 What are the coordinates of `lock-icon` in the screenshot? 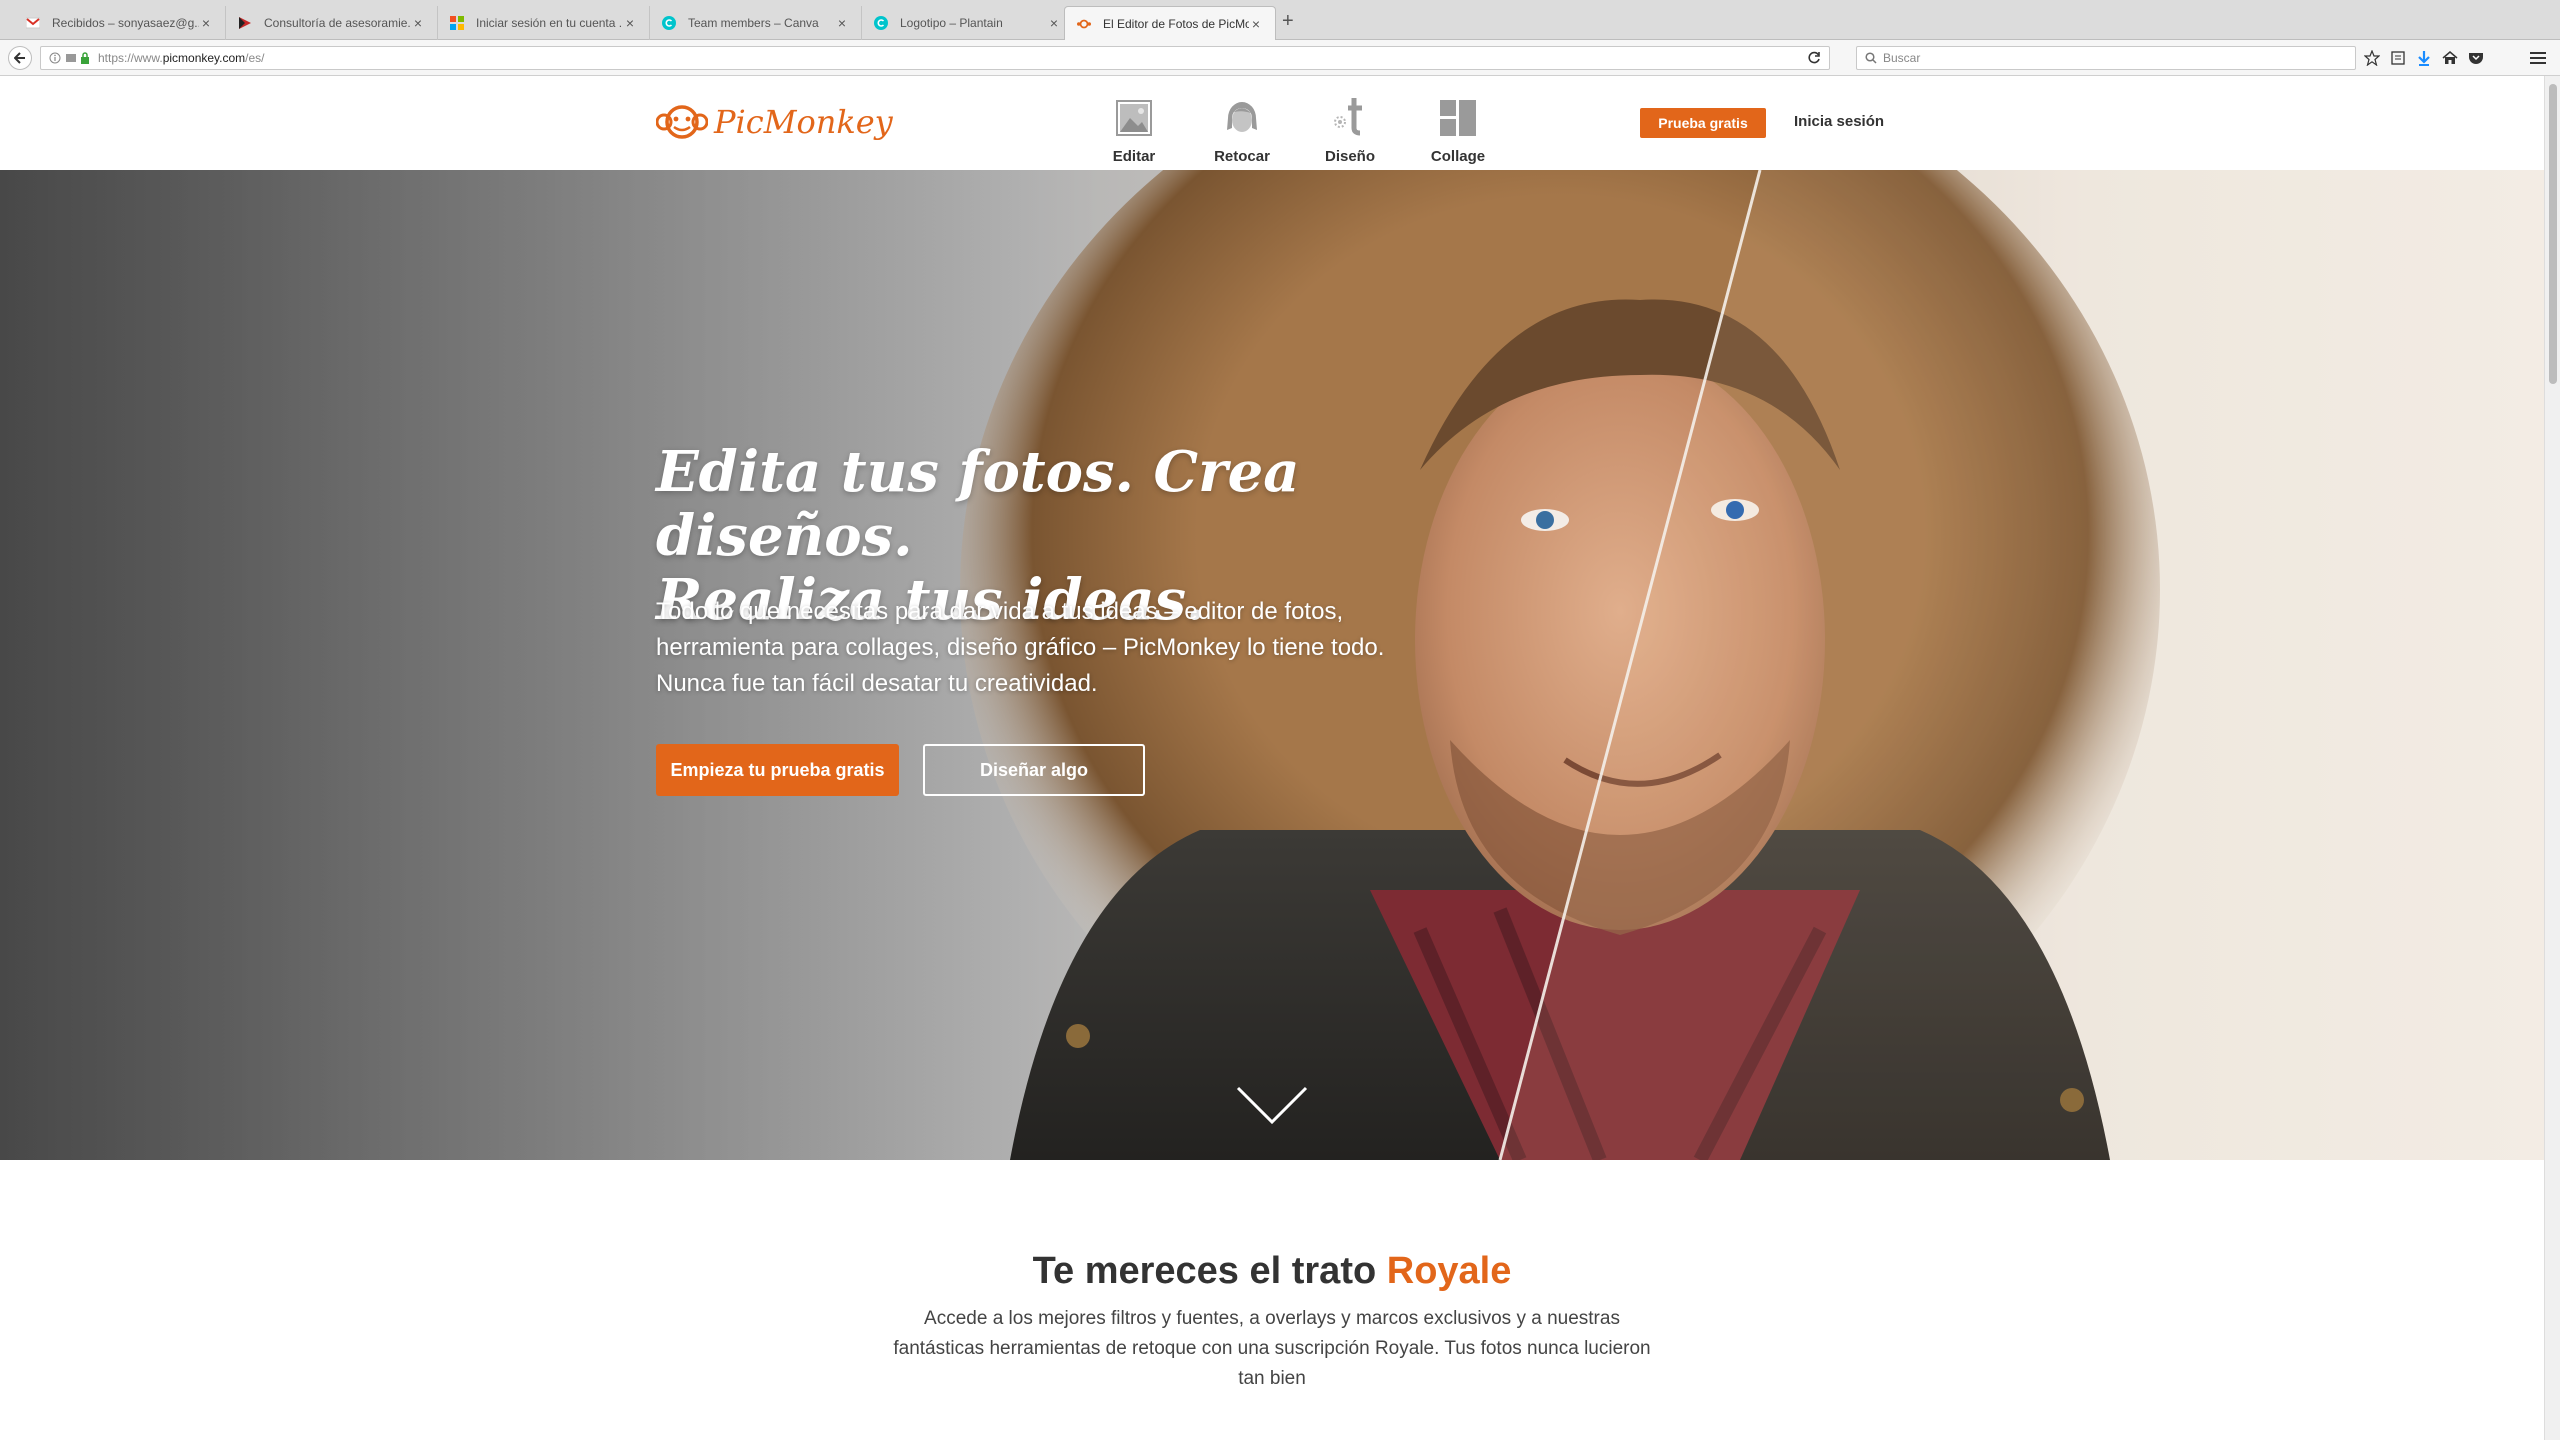 It's located at (85, 58).